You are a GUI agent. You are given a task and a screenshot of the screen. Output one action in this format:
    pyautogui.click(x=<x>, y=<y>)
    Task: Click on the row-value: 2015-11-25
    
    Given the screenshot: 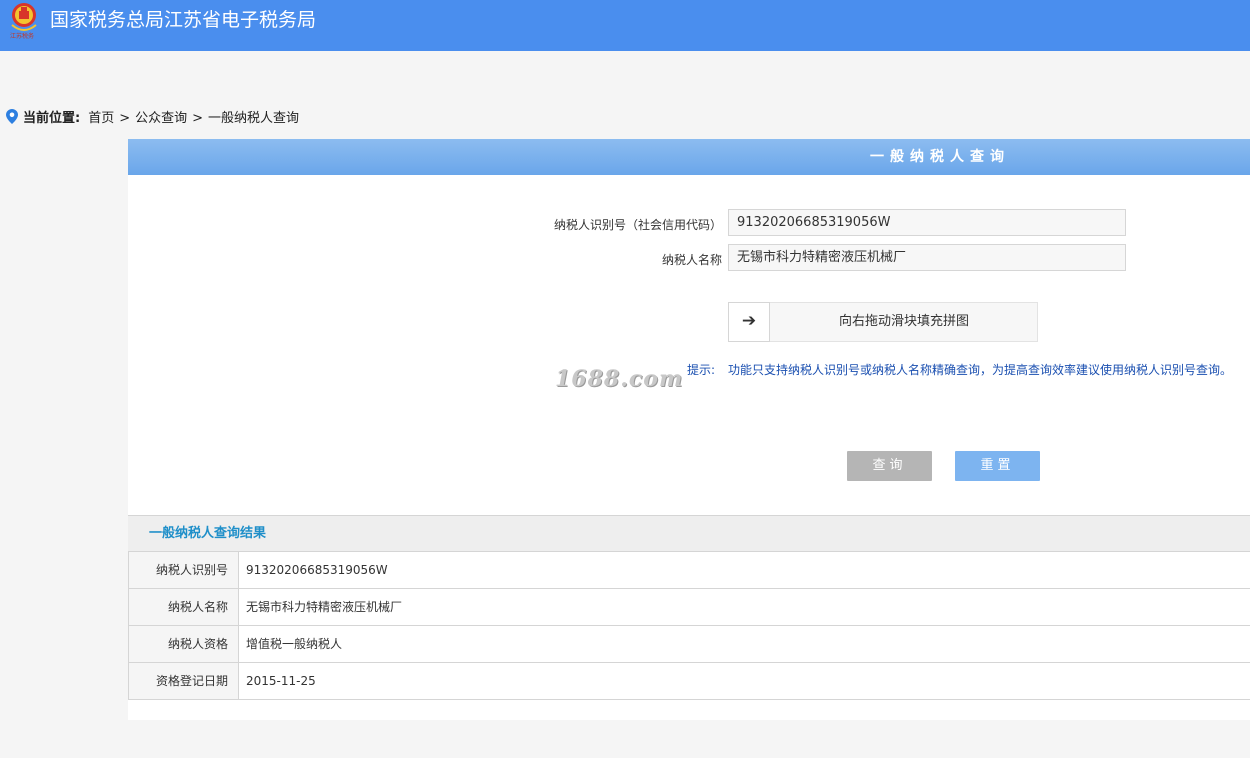 What is the action you would take?
    pyautogui.click(x=281, y=681)
    